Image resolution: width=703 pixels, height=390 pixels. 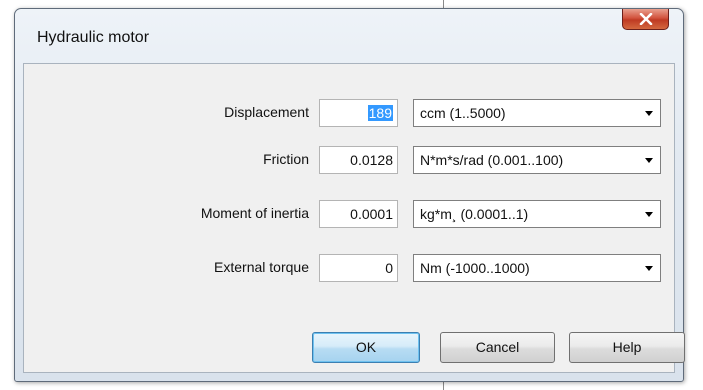 I want to click on external-torque-input: 0, so click(x=358, y=268).